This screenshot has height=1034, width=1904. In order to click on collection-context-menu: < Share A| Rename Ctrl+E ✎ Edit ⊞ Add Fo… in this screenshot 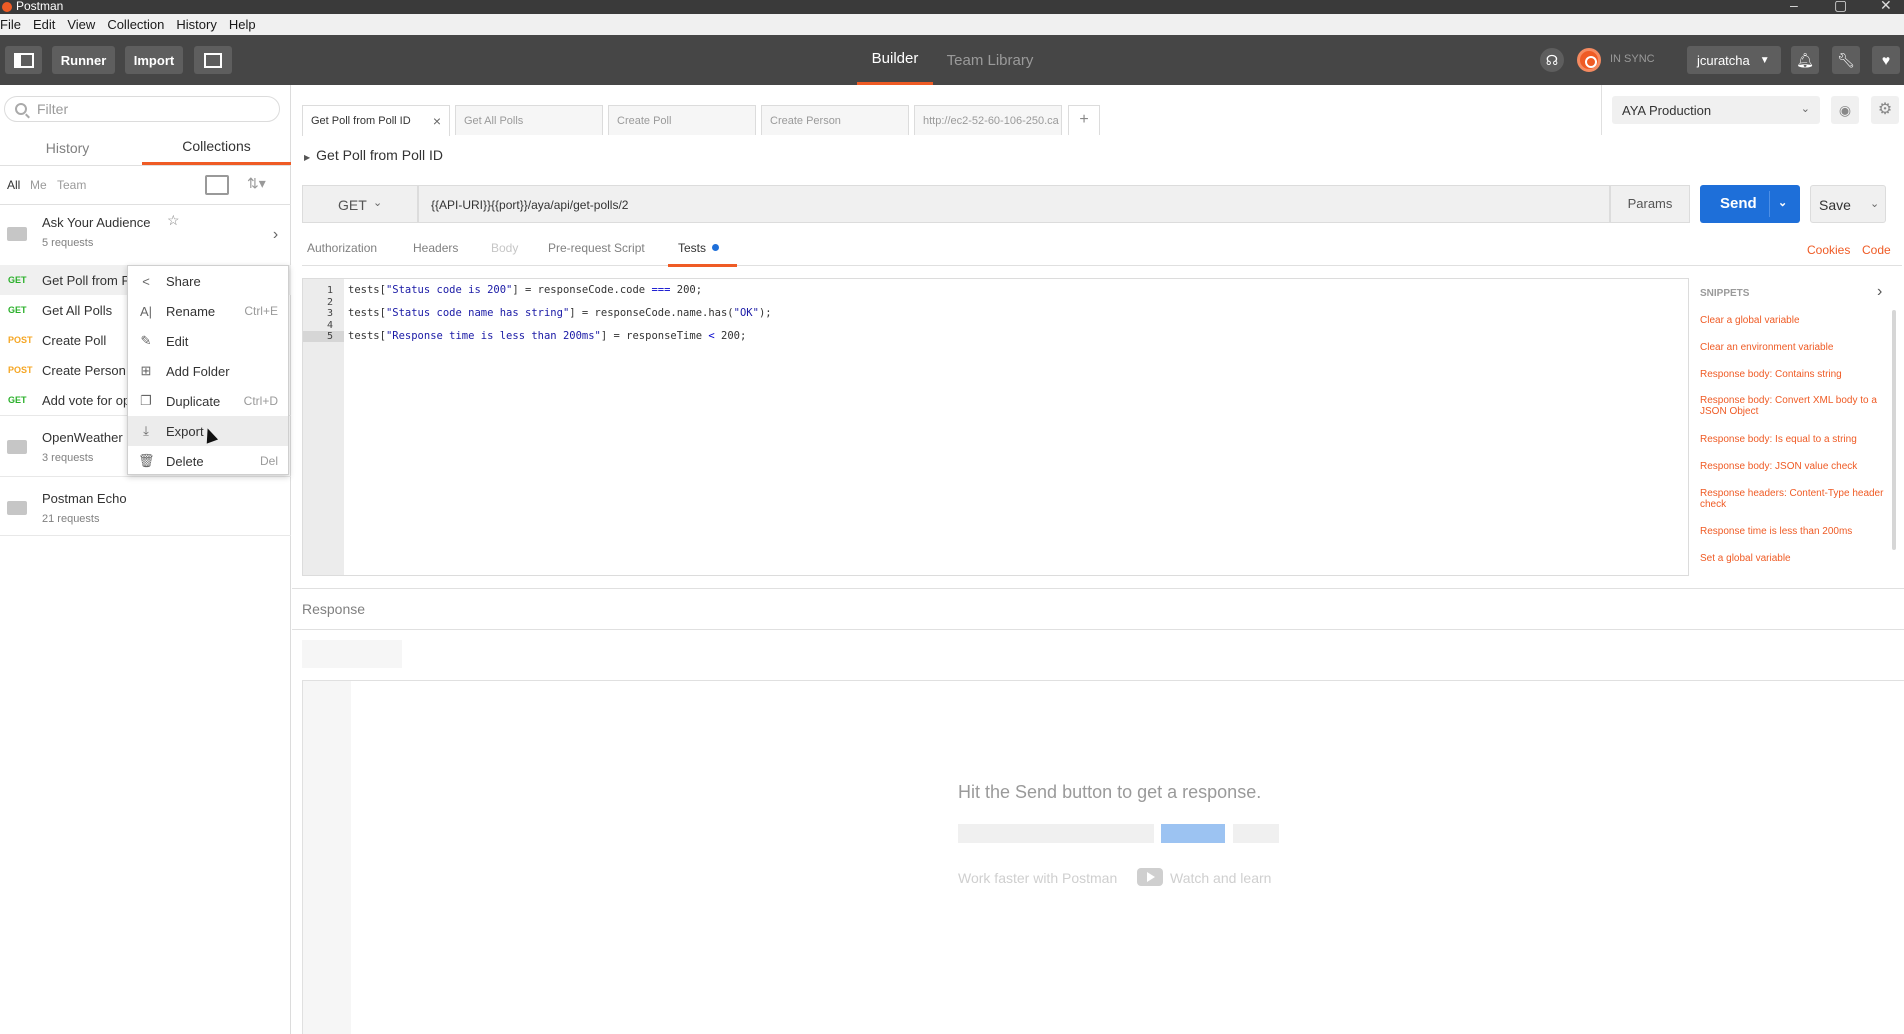, I will do `click(208, 370)`.